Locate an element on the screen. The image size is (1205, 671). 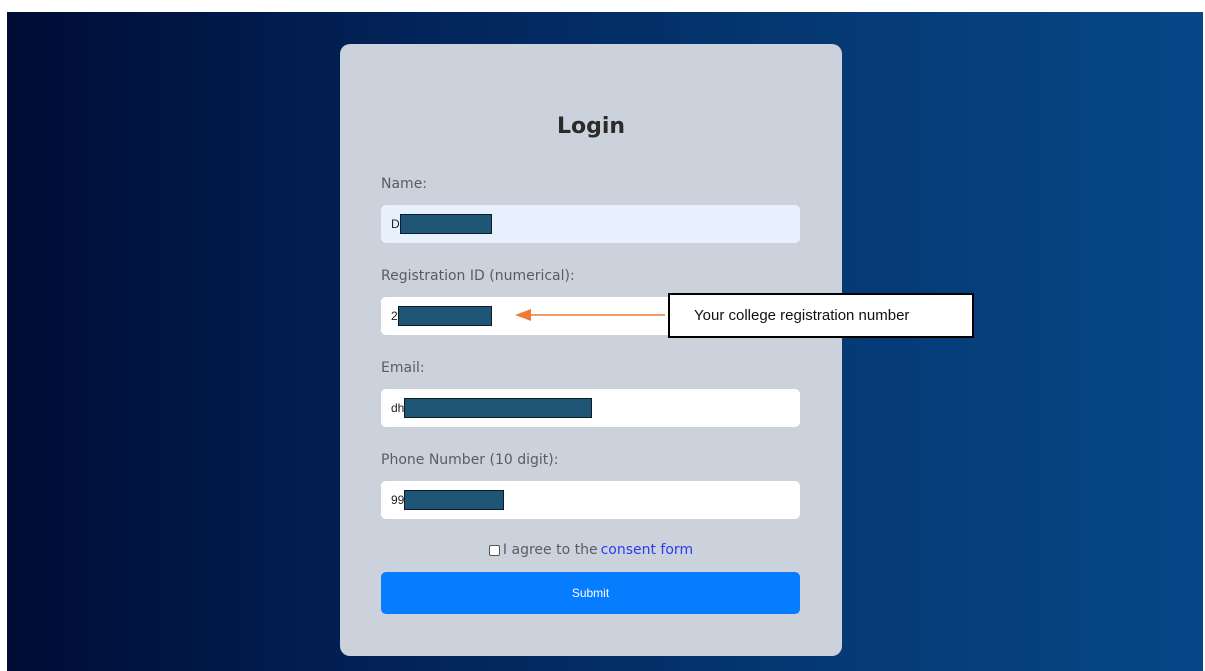
consent-form-link: consent form is located at coordinates (647, 550).